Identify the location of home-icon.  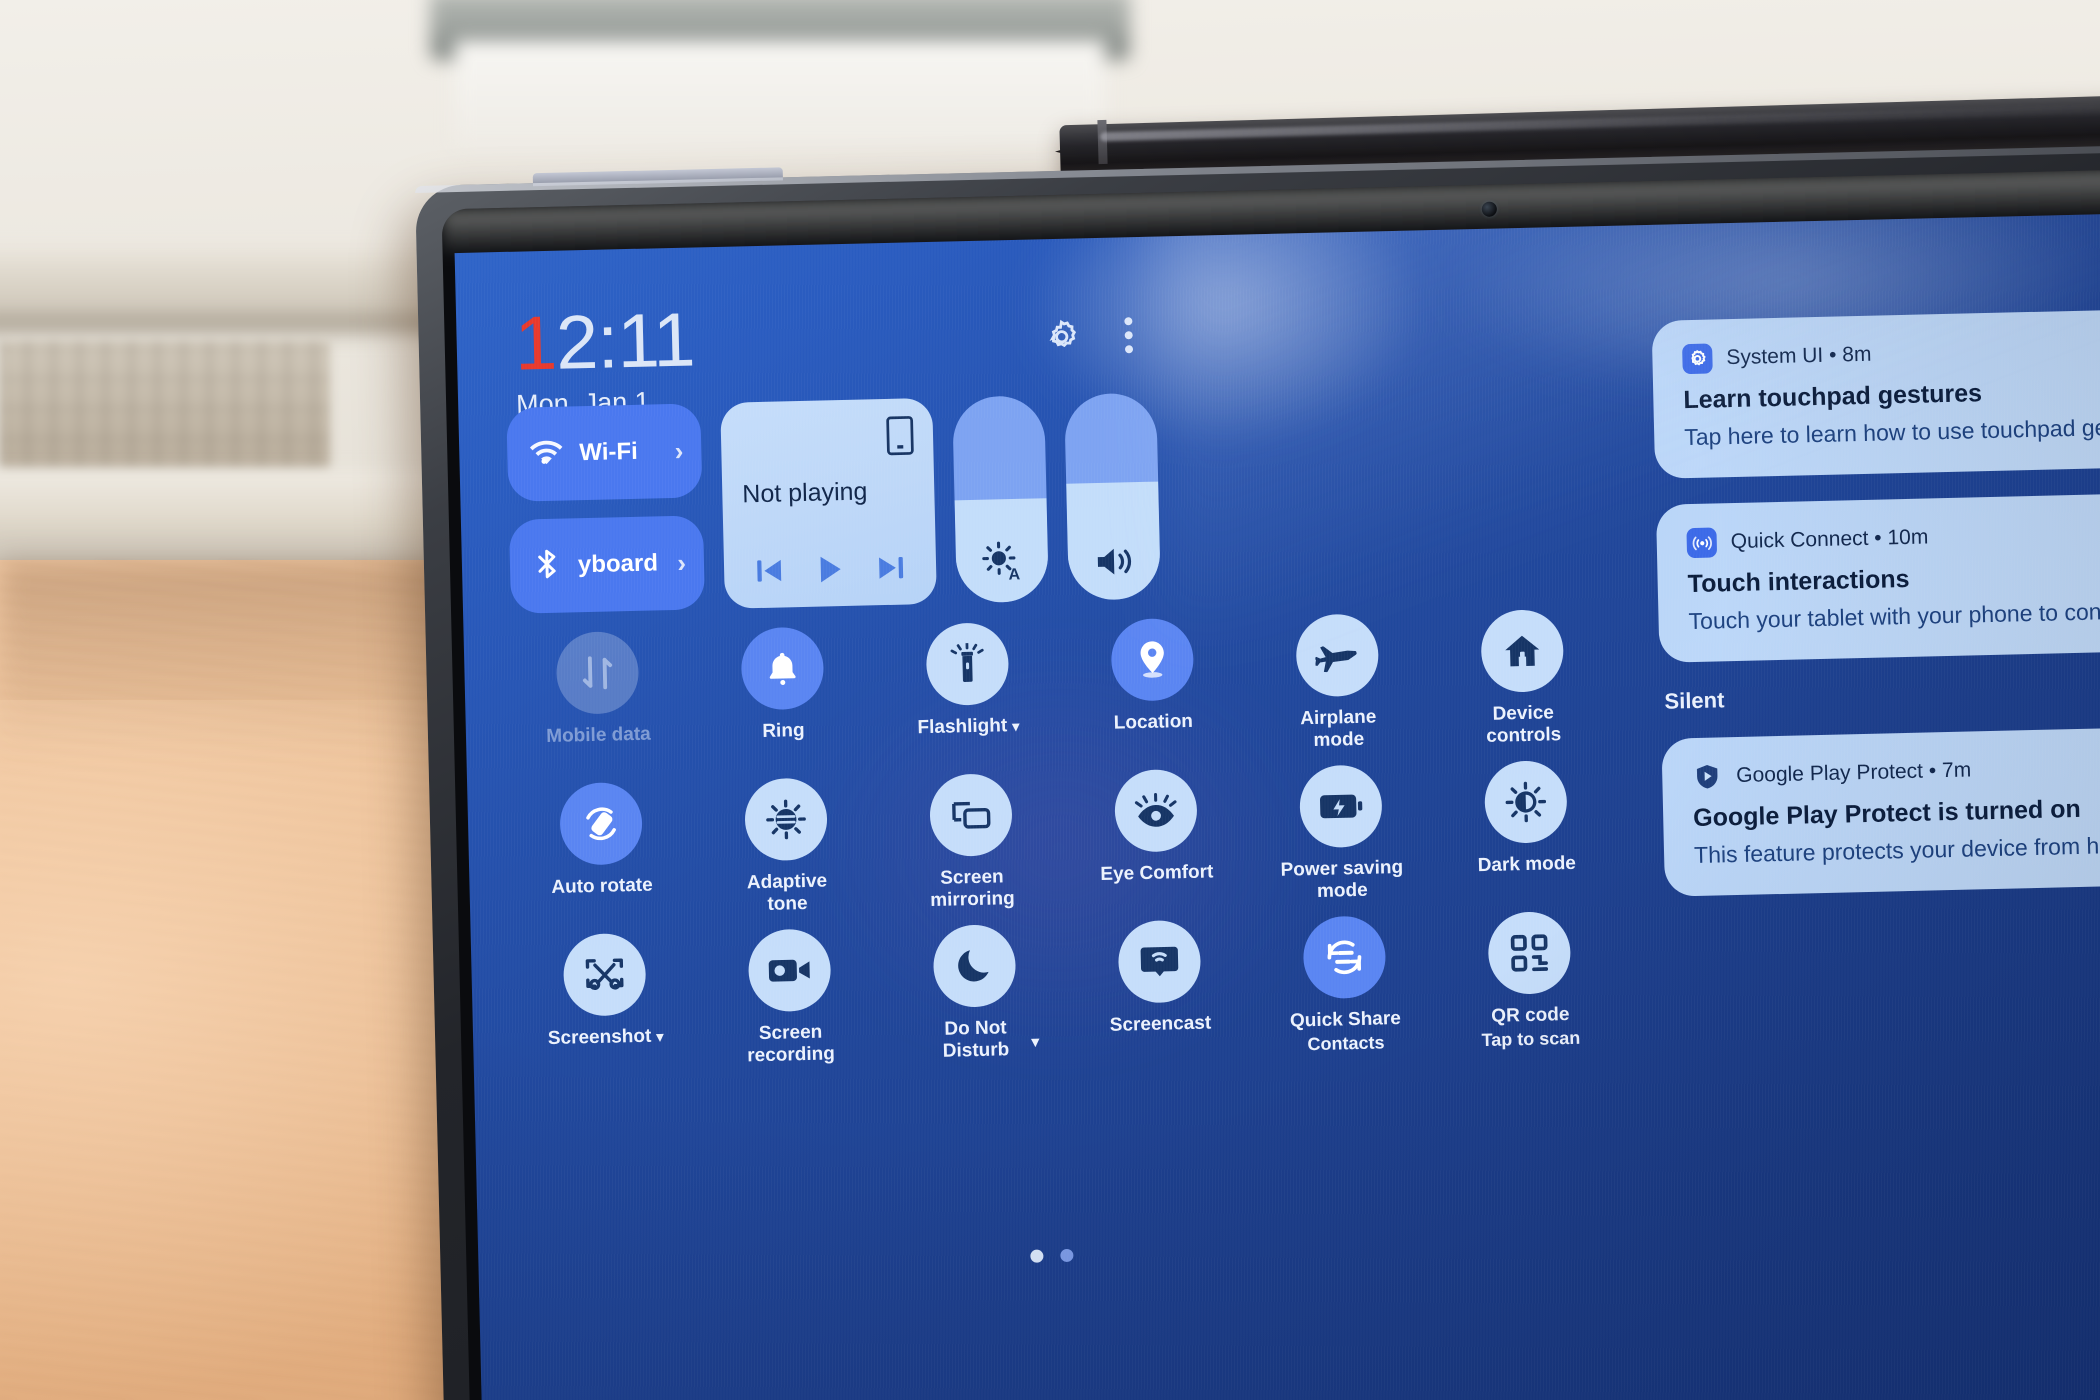
(1521, 651).